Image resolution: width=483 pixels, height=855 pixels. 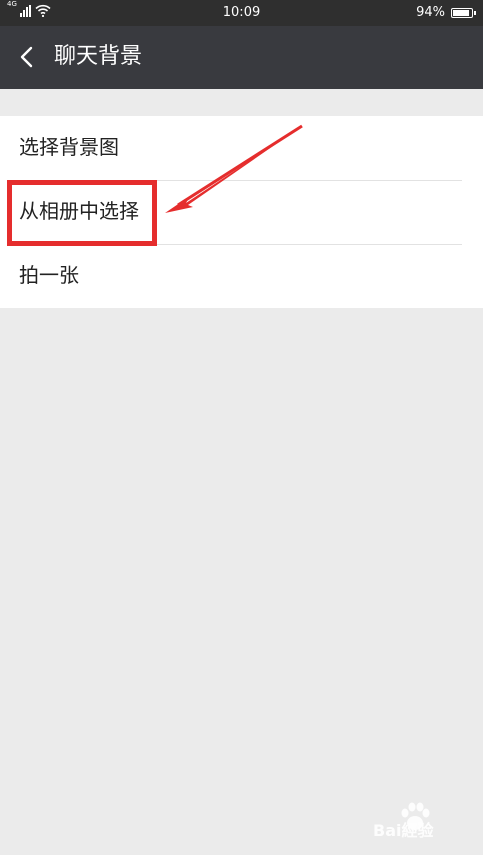 What do you see at coordinates (403, 830) in the screenshot?
I see `watermark-text: Bai經验` at bounding box center [403, 830].